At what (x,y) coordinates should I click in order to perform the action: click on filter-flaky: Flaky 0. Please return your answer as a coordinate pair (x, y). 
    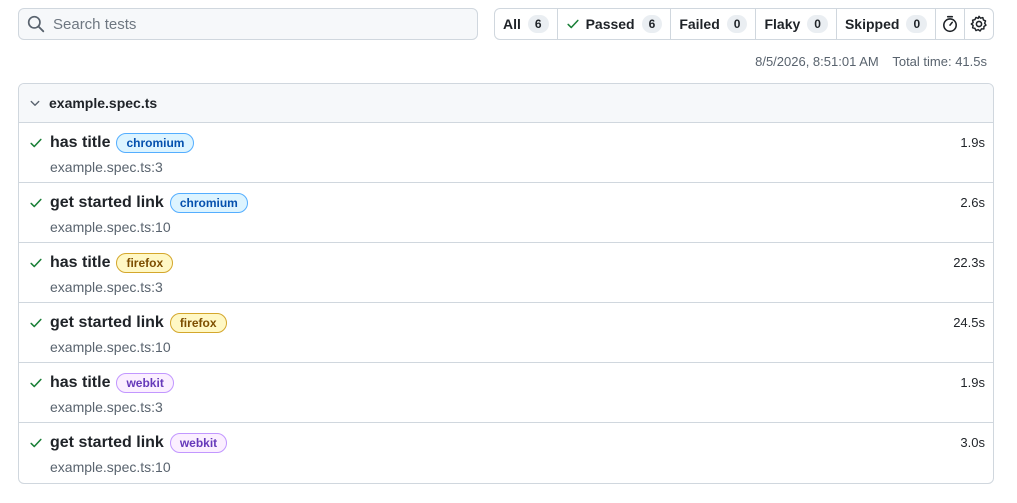
    Looking at the image, I should click on (796, 24).